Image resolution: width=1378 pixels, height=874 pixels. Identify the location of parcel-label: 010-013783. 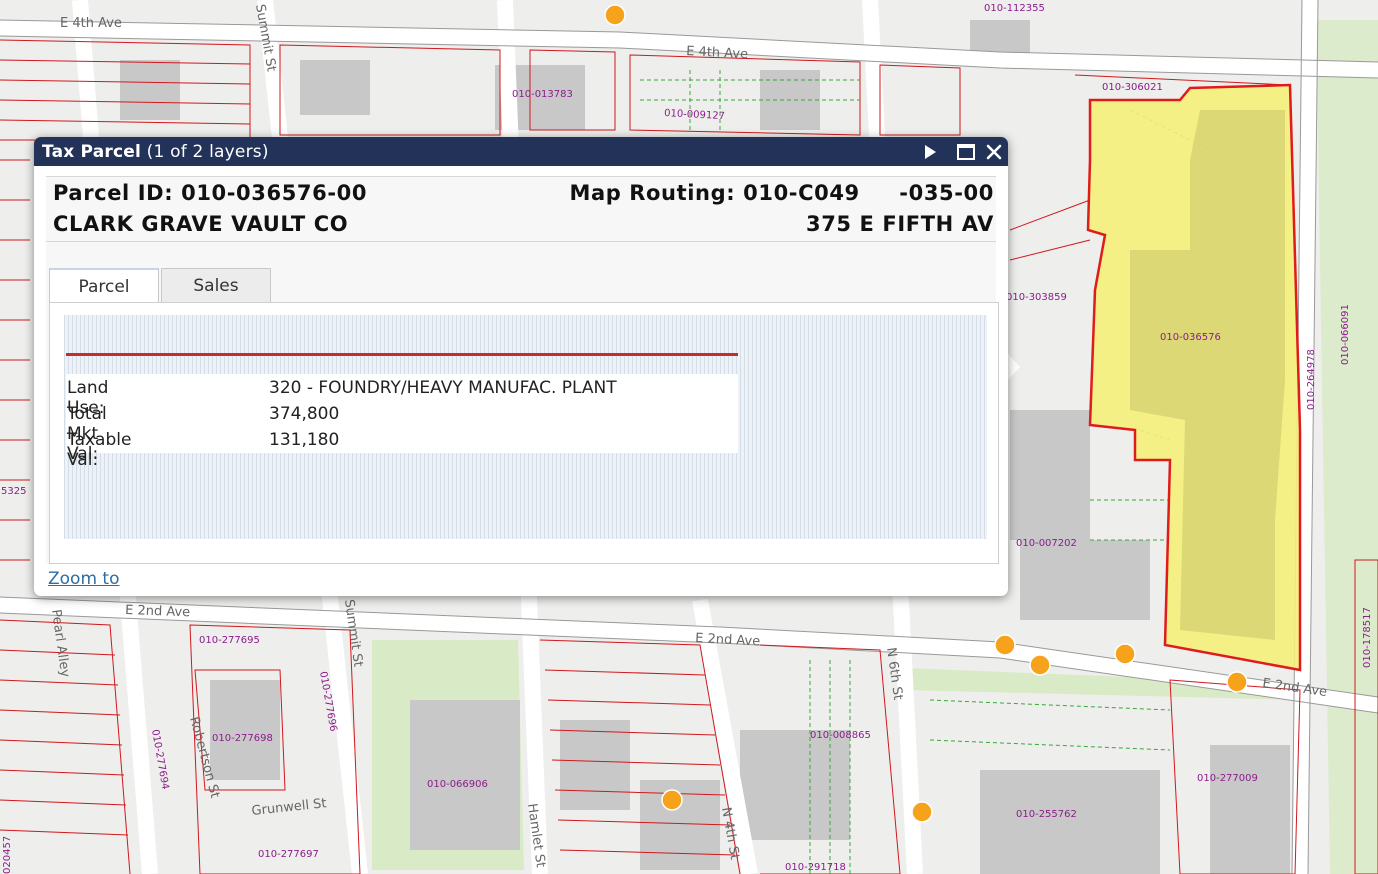
(542, 94).